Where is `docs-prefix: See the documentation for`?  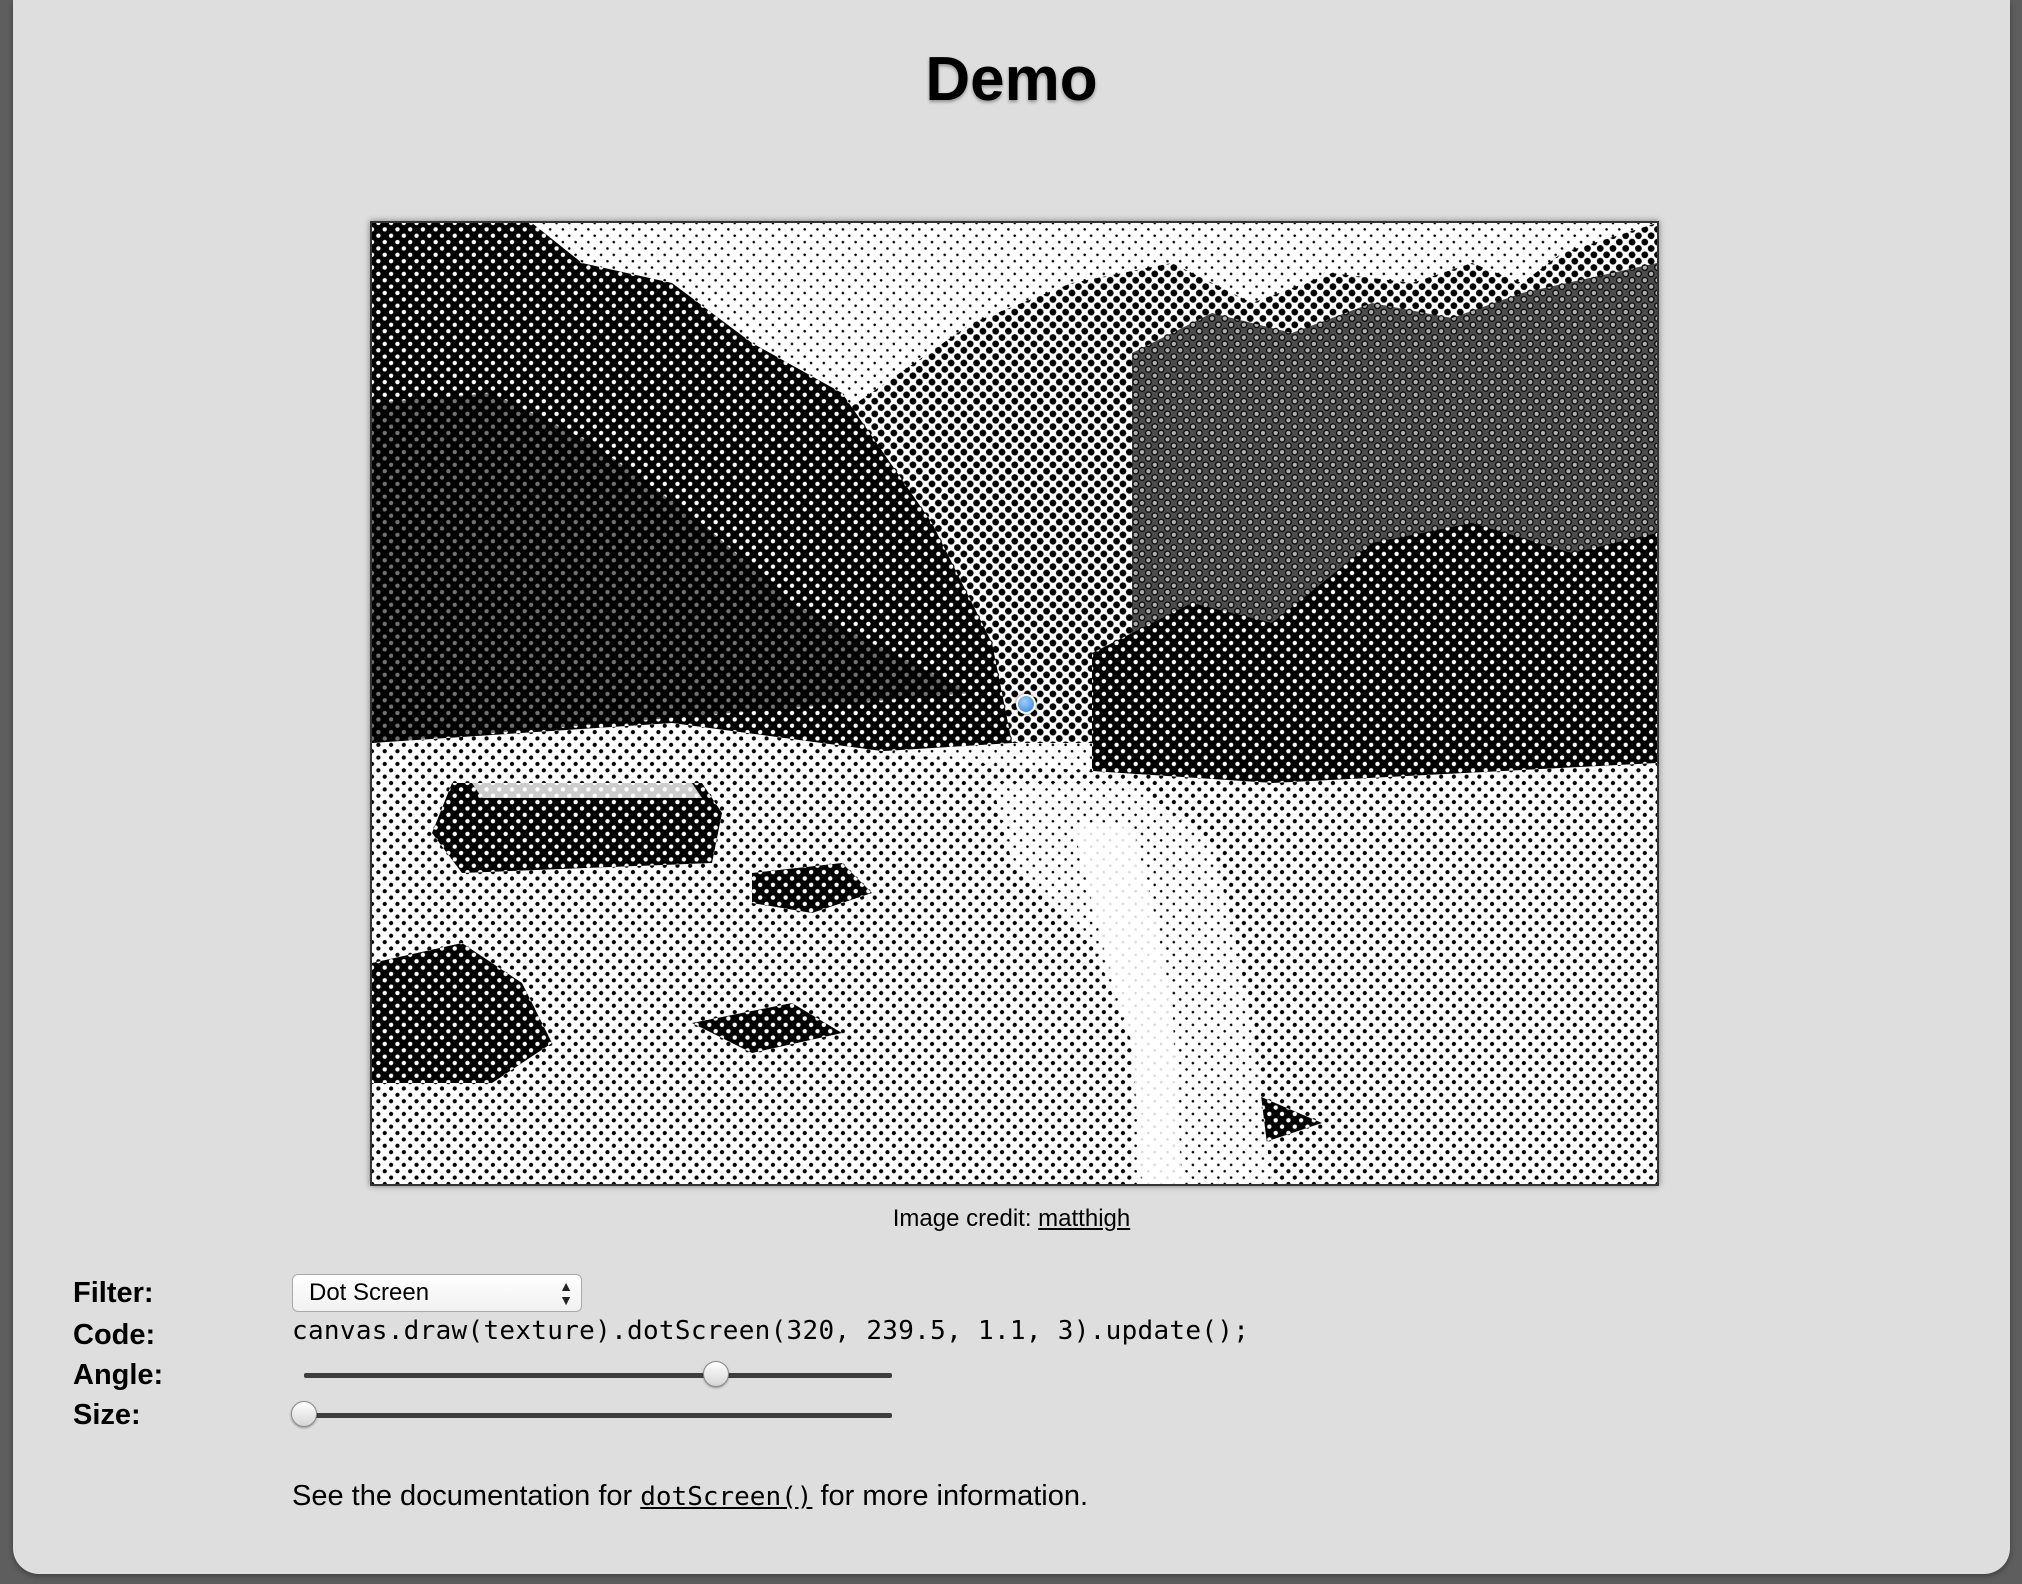 docs-prefix: See the documentation for is located at coordinates (466, 1496).